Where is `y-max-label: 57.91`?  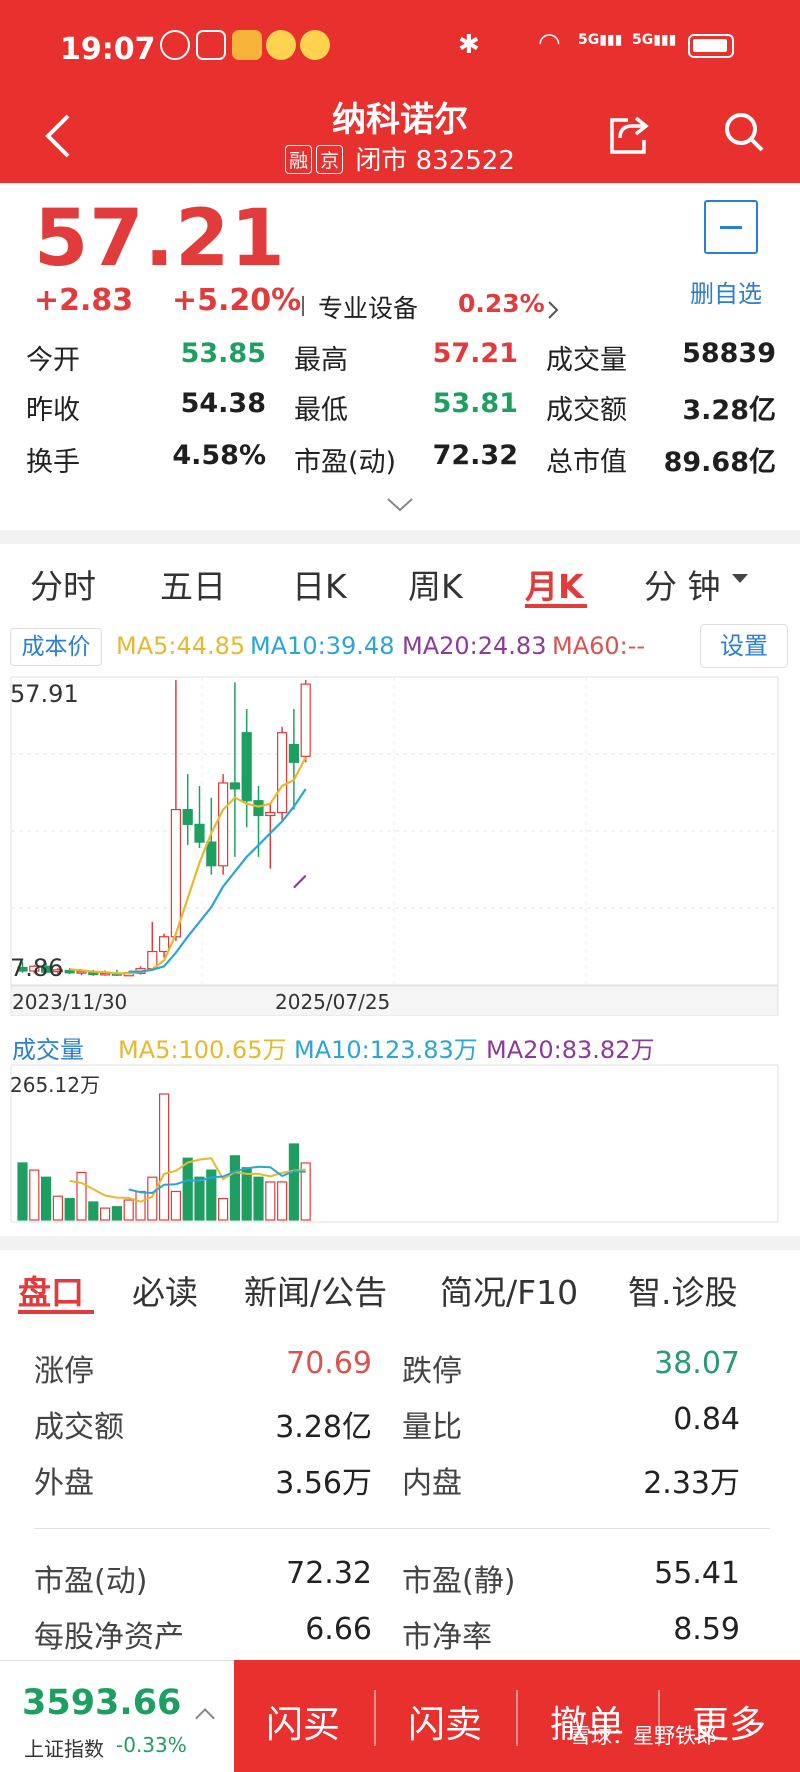 y-max-label: 57.91 is located at coordinates (44, 694).